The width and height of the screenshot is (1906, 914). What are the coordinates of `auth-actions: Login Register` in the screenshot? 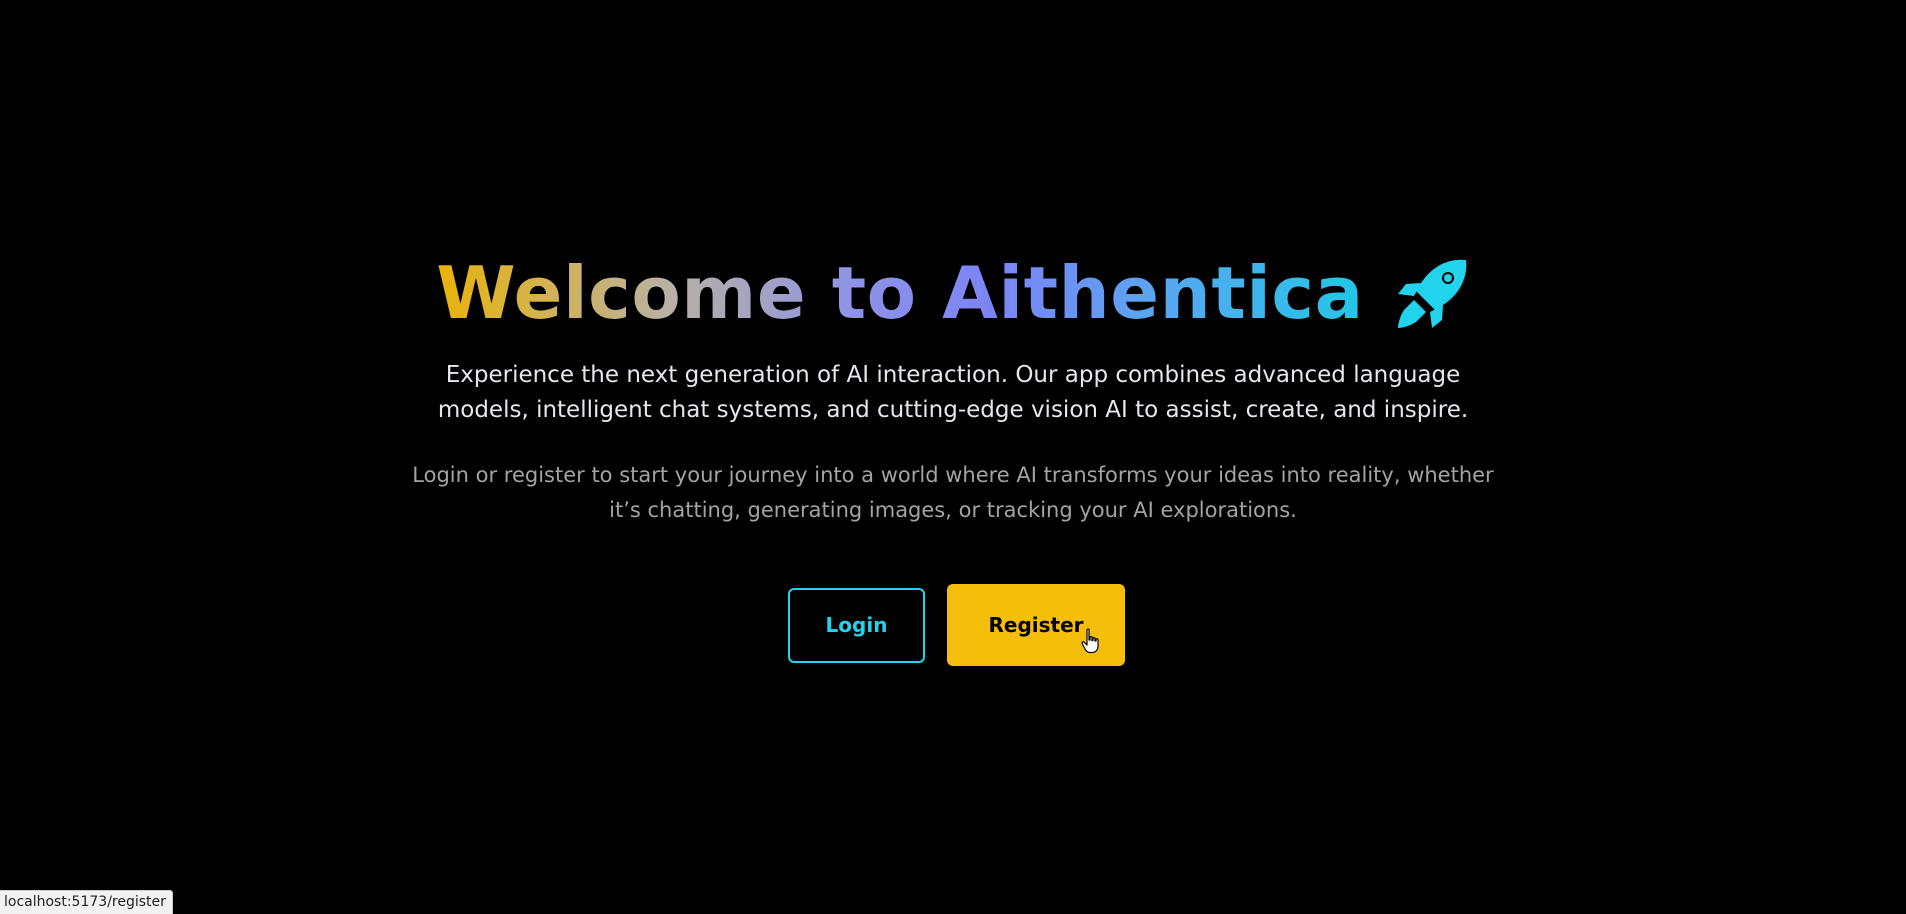 It's located at (956, 625).